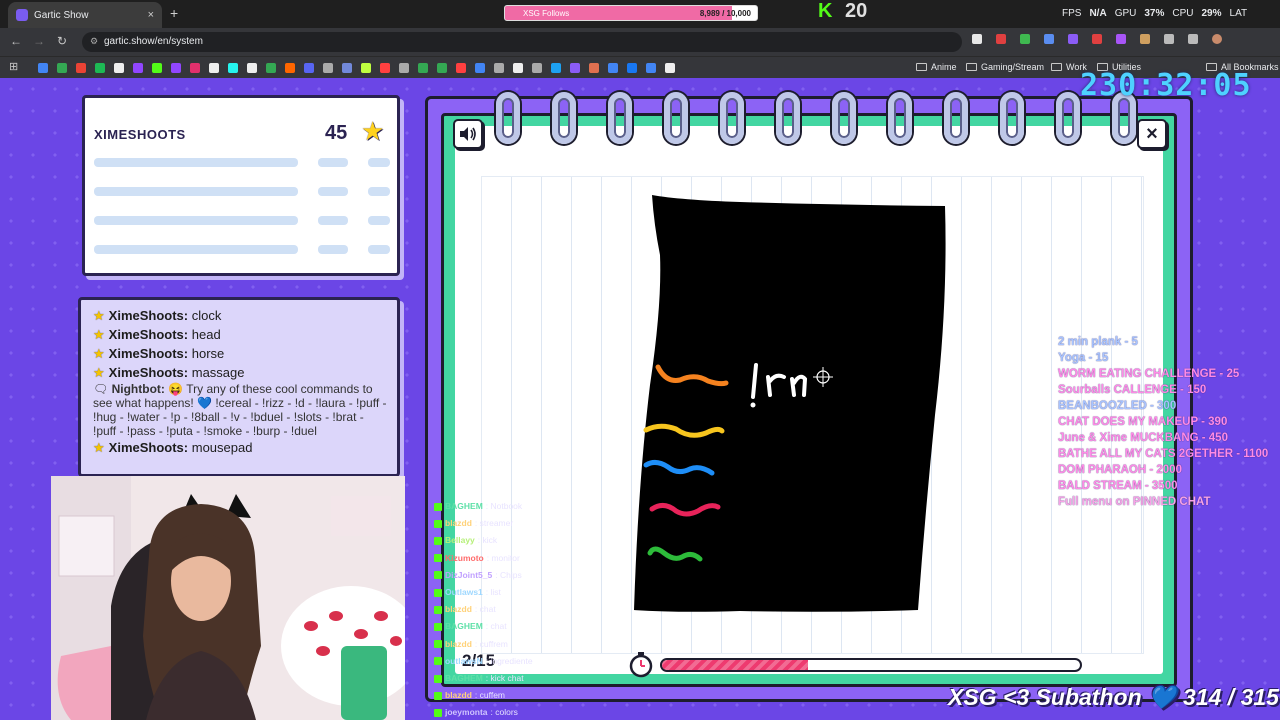 The width and height of the screenshot is (1280, 720). Describe the element at coordinates (85, 15) in the screenshot. I see `browser-tab: Gartic Show ×` at that location.